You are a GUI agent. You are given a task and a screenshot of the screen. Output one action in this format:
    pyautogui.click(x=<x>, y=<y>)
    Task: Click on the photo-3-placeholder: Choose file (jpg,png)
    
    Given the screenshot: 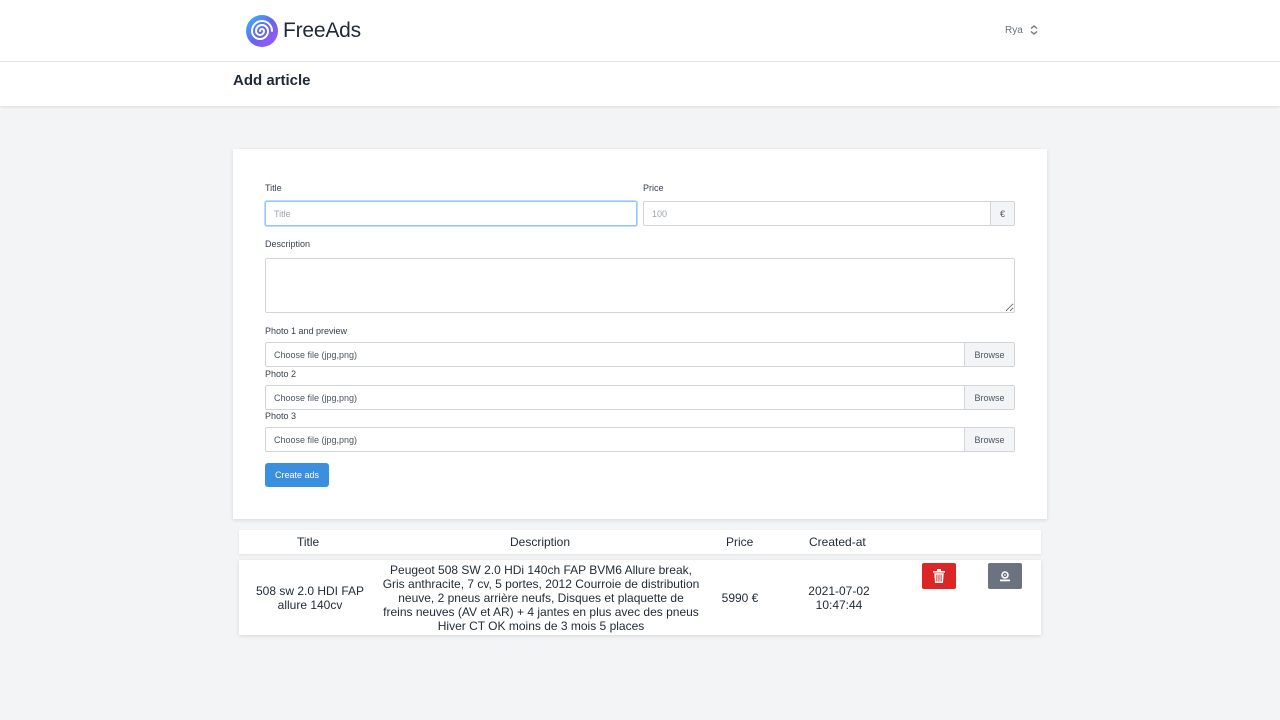 What is the action you would take?
    pyautogui.click(x=316, y=440)
    